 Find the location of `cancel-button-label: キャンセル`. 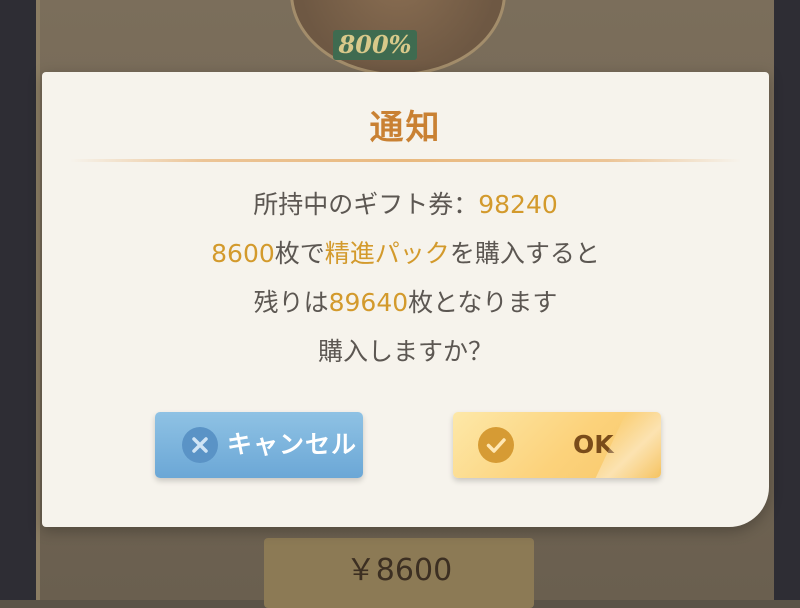

cancel-button-label: キャンセル is located at coordinates (292, 444).